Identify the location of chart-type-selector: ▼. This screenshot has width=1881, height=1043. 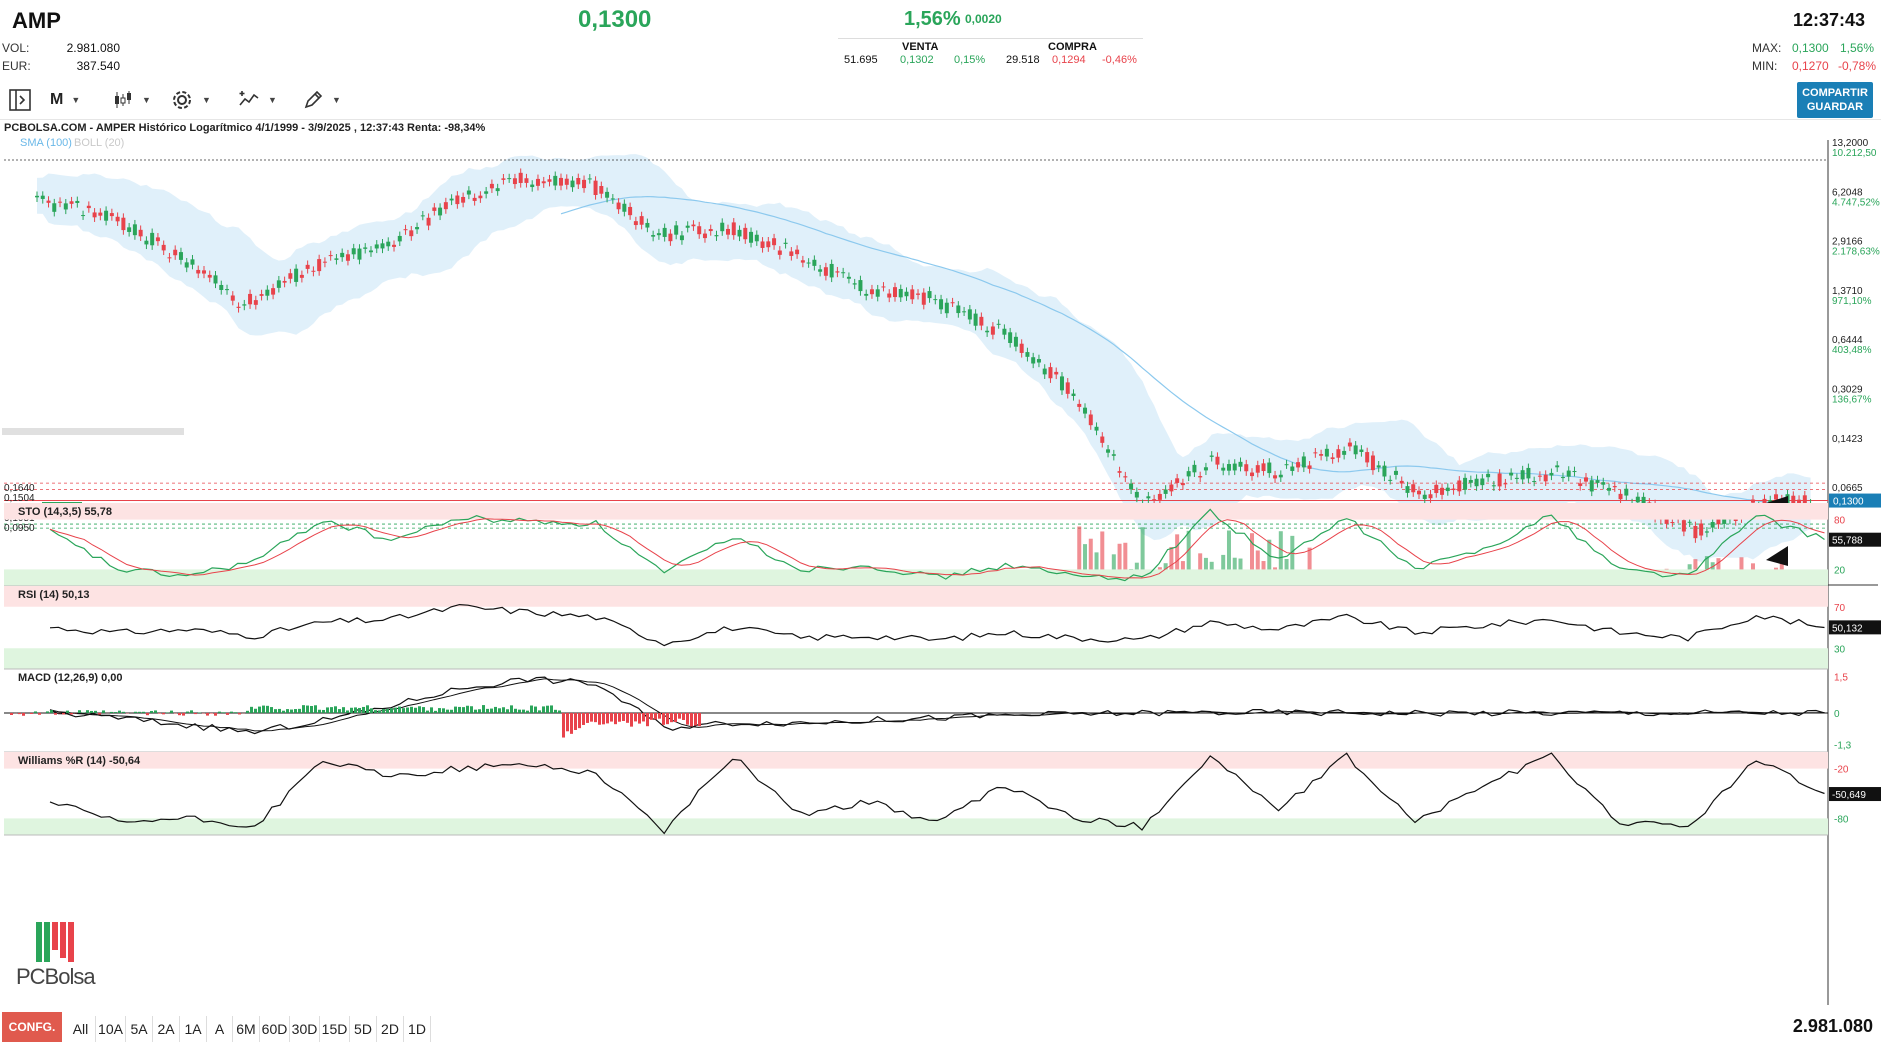
(131, 100).